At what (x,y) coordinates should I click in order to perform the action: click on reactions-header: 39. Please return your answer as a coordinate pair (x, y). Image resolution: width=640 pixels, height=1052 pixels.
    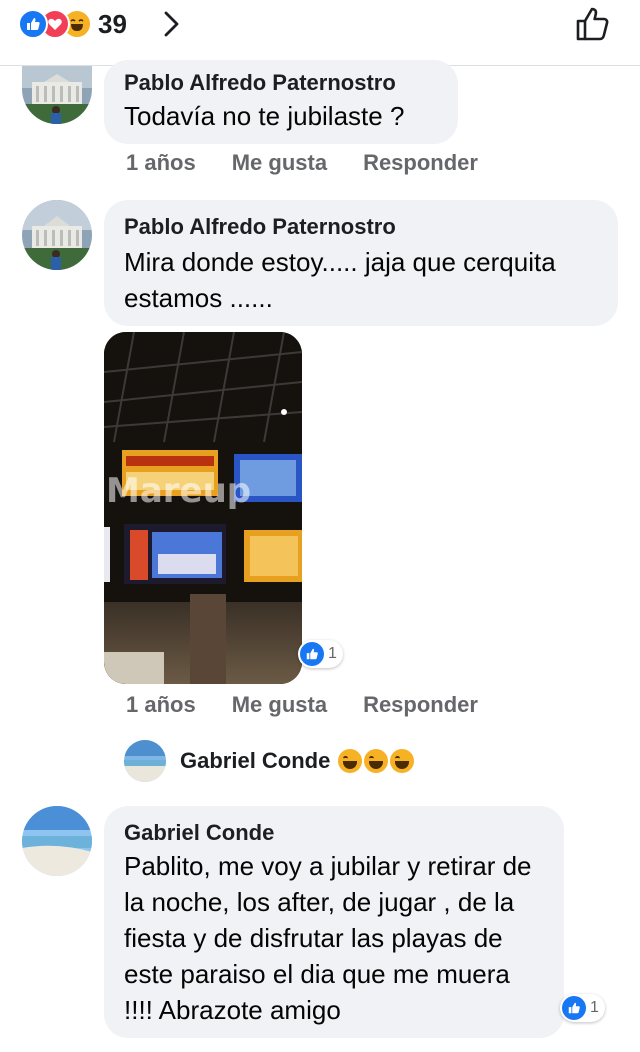
    Looking at the image, I should click on (320, 33).